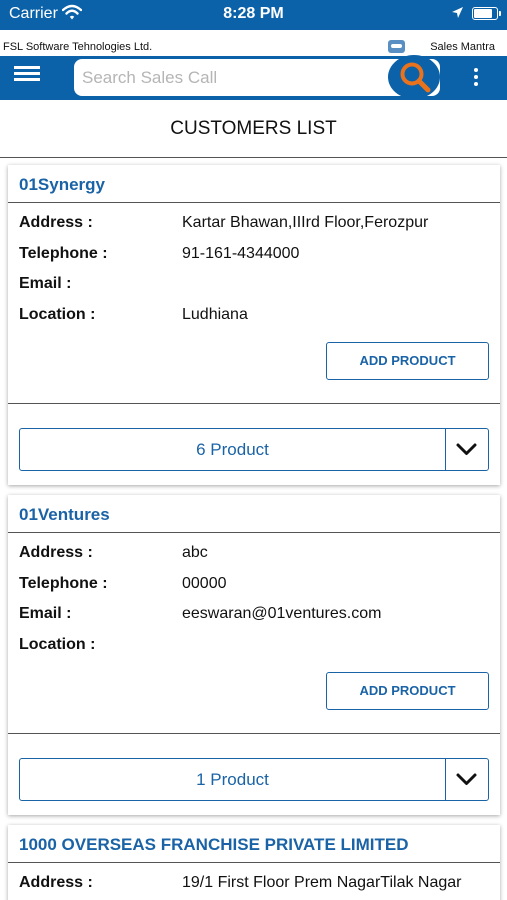 The height and width of the screenshot is (900, 507). What do you see at coordinates (78, 47) in the screenshot?
I see `company-name: FSL Software Tehnologies Ltd.` at bounding box center [78, 47].